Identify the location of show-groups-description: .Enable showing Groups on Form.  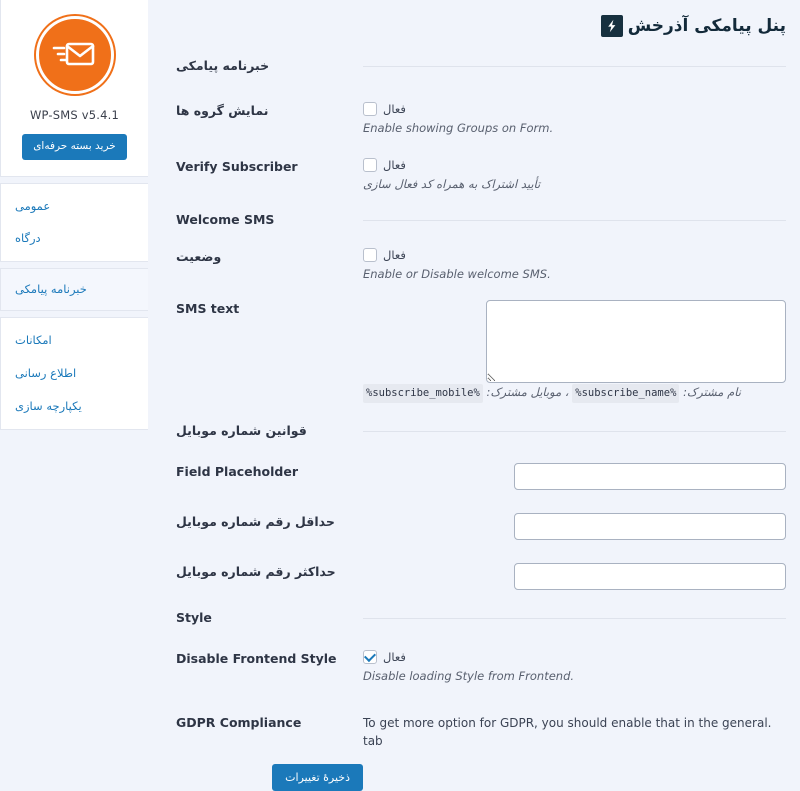
(458, 128).